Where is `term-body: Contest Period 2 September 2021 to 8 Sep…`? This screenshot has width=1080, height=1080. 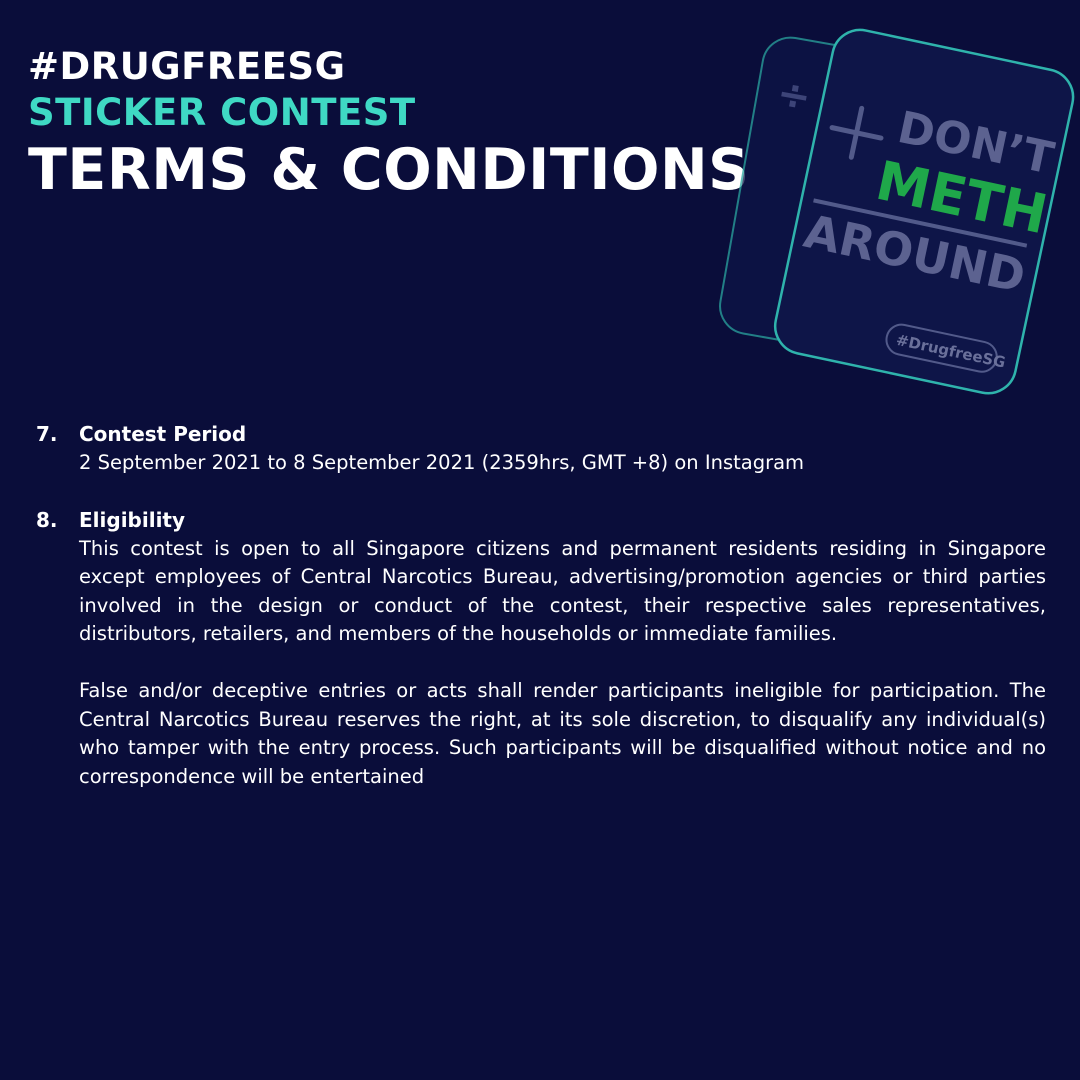 term-body: Contest Period 2 September 2021 to 8 Sep… is located at coordinates (562, 449).